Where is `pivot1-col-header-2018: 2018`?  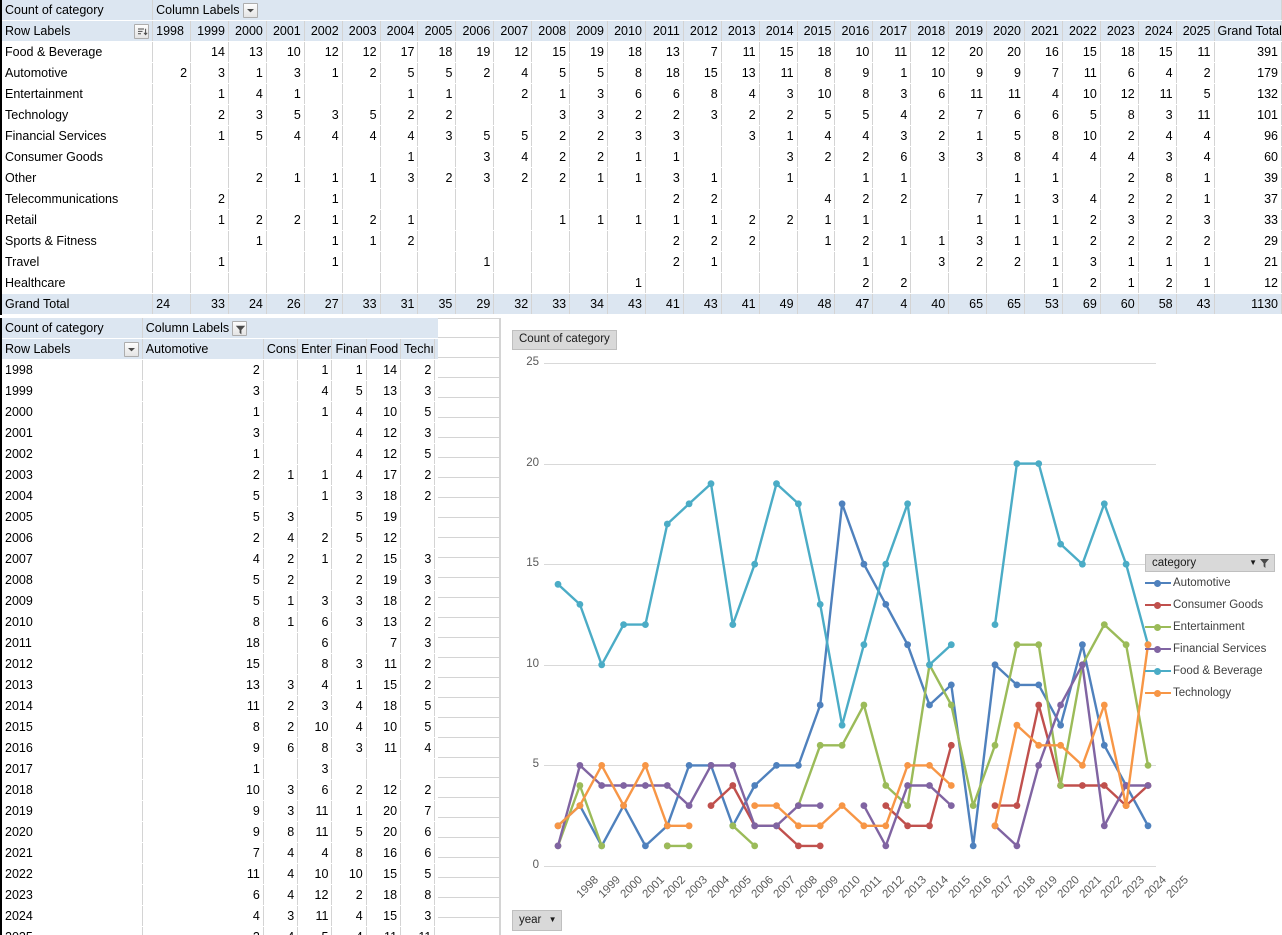
pivot1-col-header-2018: 2018 is located at coordinates (930, 31).